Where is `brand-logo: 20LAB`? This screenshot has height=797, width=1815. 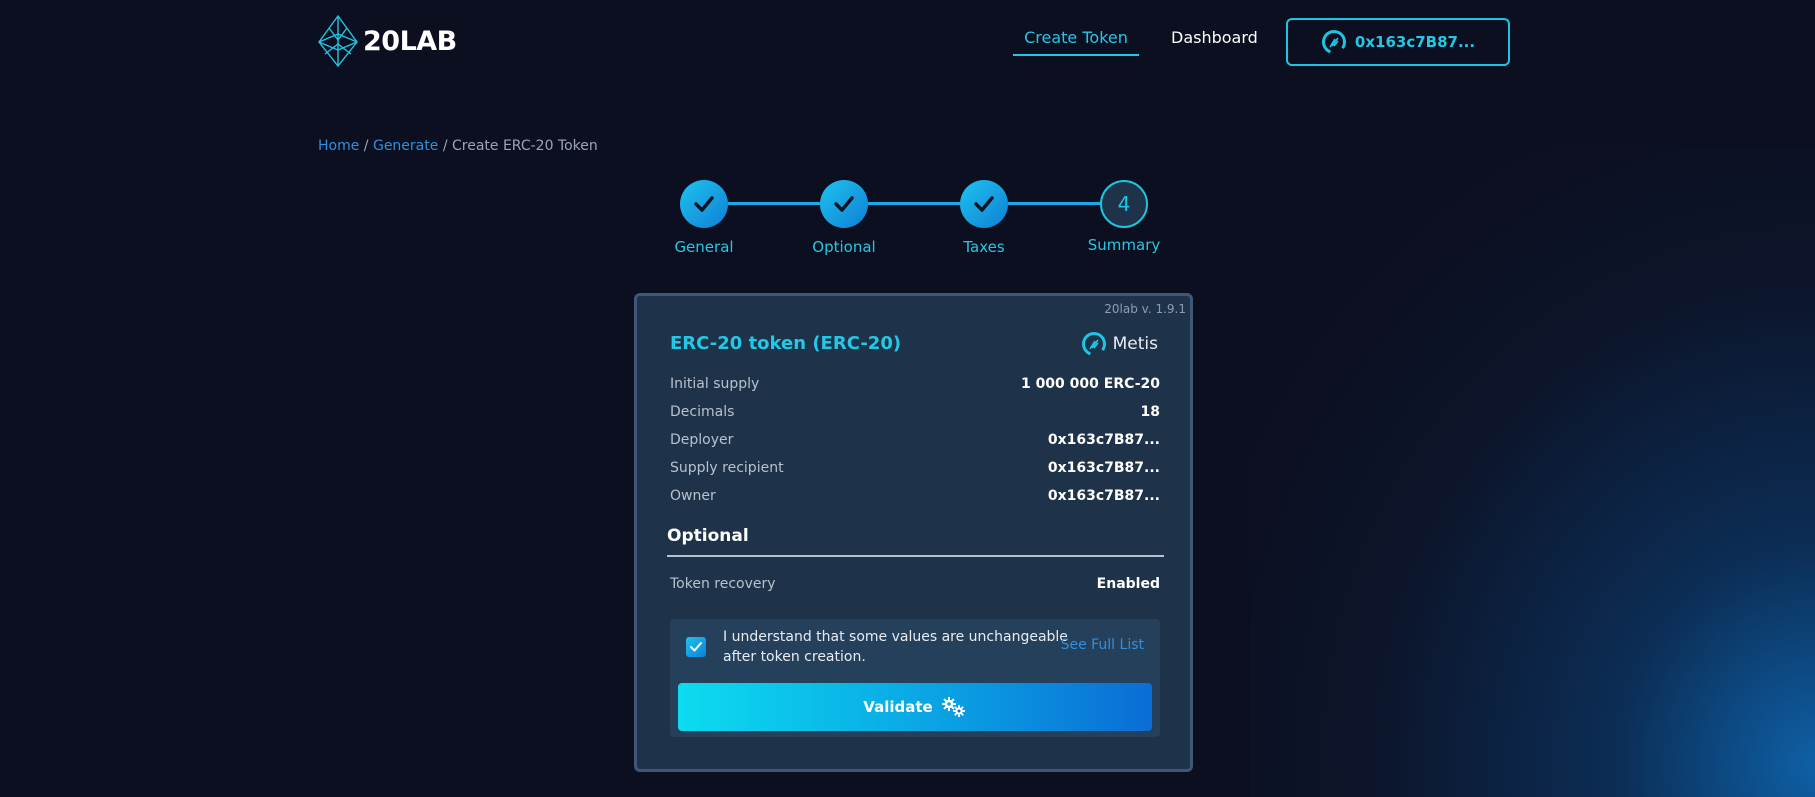
brand-logo: 20LAB is located at coordinates (387, 41).